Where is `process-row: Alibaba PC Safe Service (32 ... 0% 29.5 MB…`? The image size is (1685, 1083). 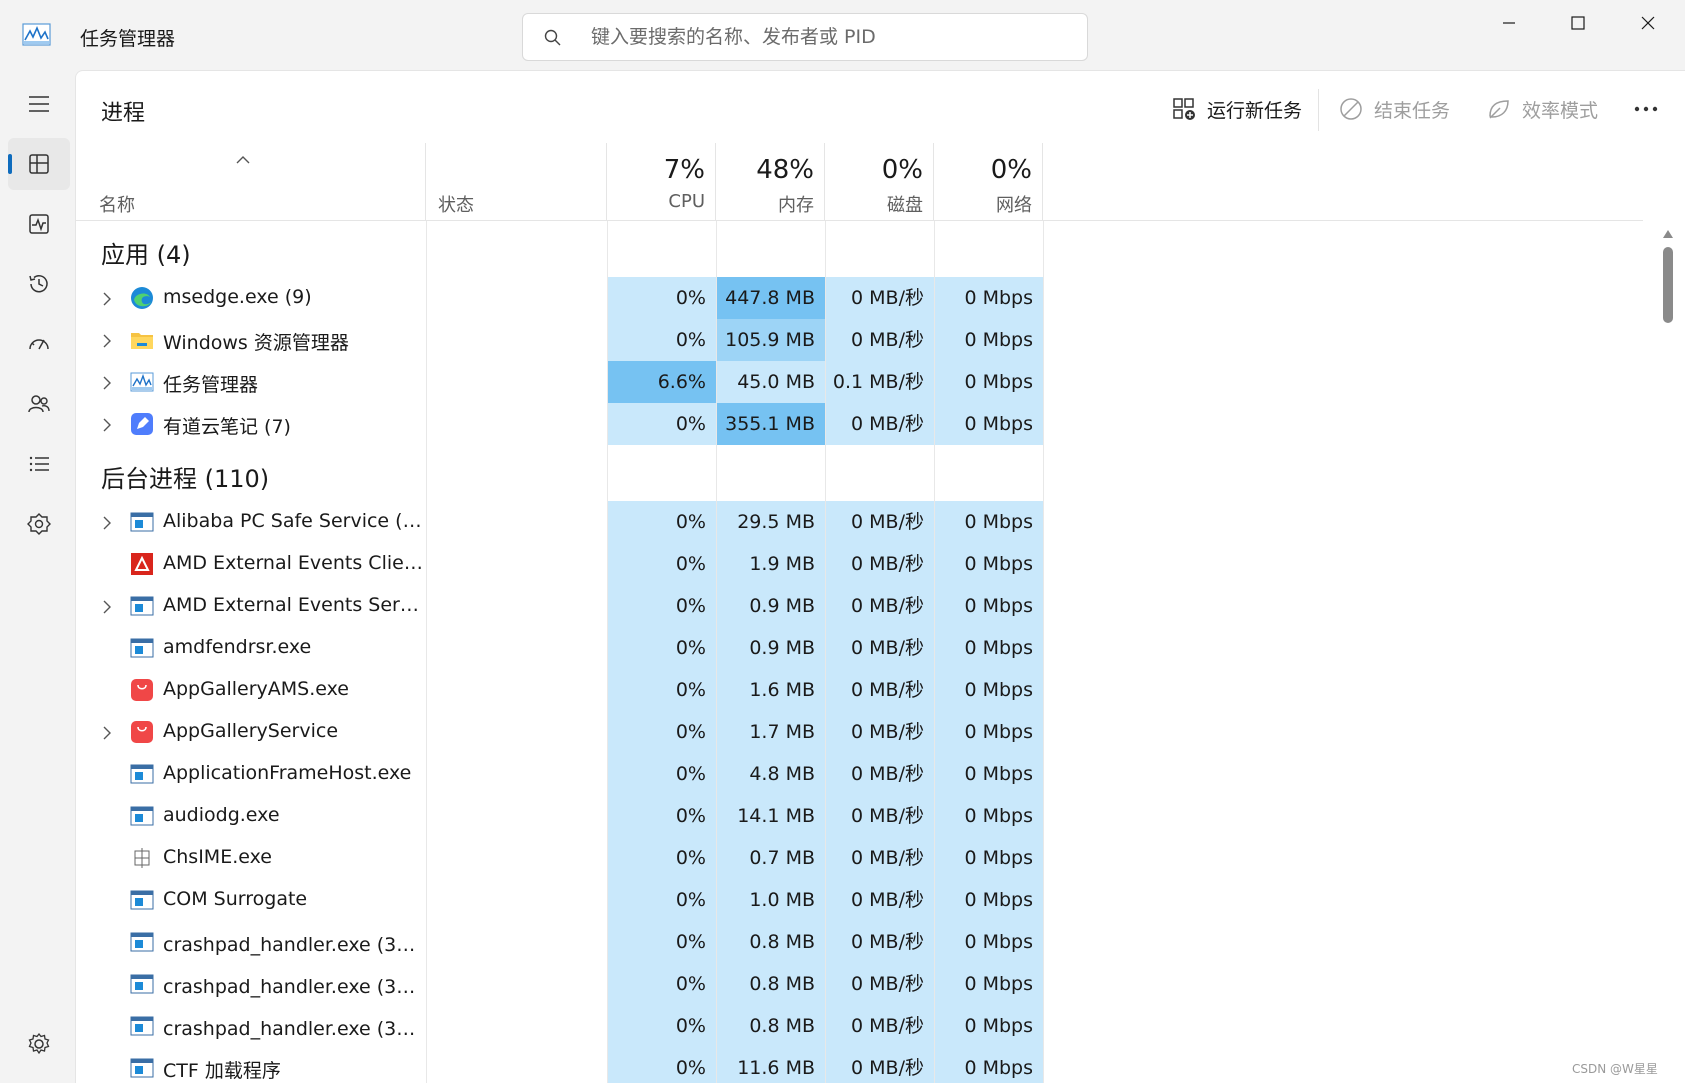 process-row: Alibaba PC Safe Service (32 ... 0% 29.5 MB… is located at coordinates (858, 522).